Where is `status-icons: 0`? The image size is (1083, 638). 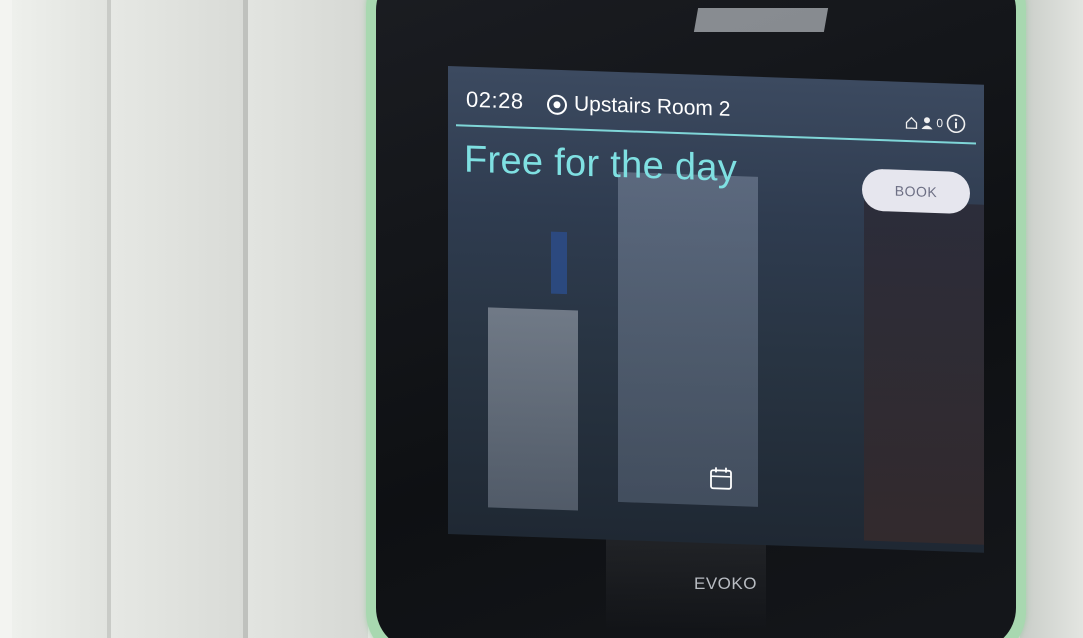 status-icons: 0 is located at coordinates (935, 123).